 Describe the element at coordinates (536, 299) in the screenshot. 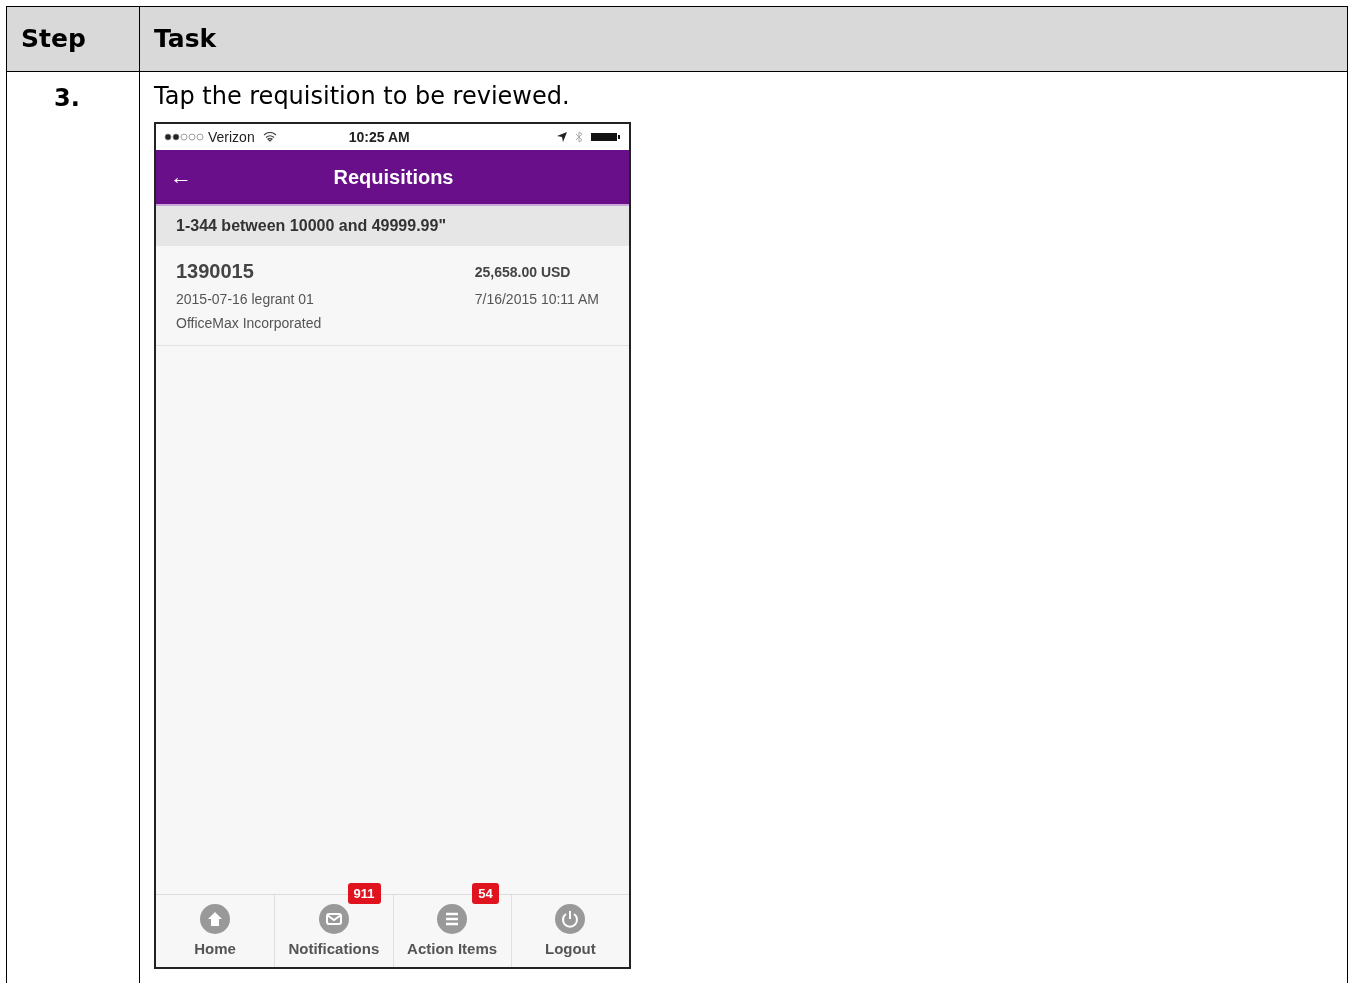

I see `requisition-date: 7/16/2015 10:11 AM` at that location.